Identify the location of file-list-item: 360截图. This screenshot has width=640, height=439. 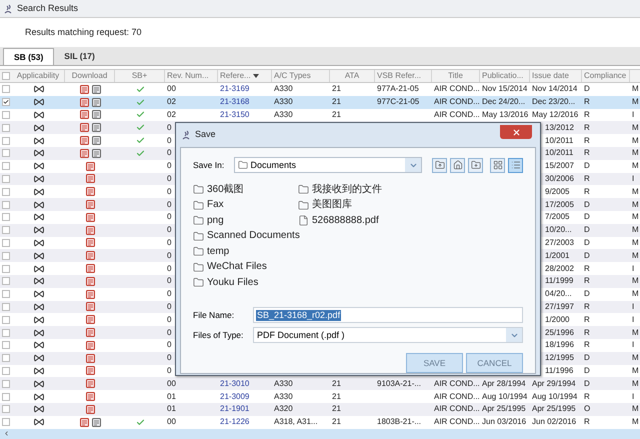
(225, 189).